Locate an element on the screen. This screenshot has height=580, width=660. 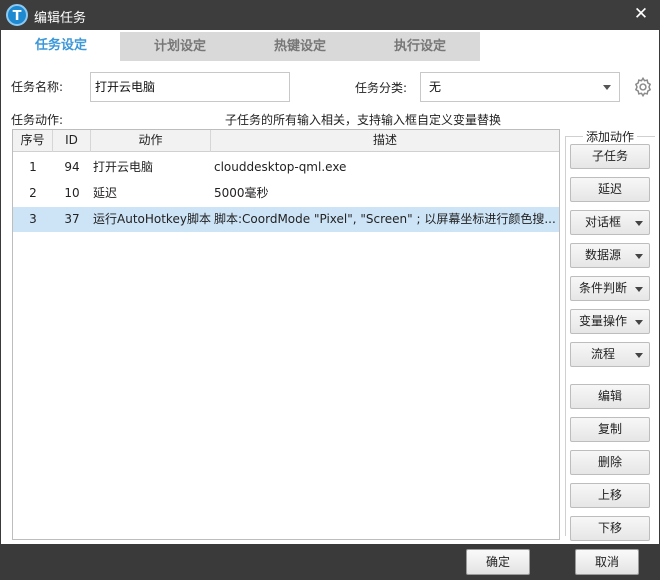
table-row: 1 94 打开云电脑 clouddesktop-qml.exe is located at coordinates (286, 167).